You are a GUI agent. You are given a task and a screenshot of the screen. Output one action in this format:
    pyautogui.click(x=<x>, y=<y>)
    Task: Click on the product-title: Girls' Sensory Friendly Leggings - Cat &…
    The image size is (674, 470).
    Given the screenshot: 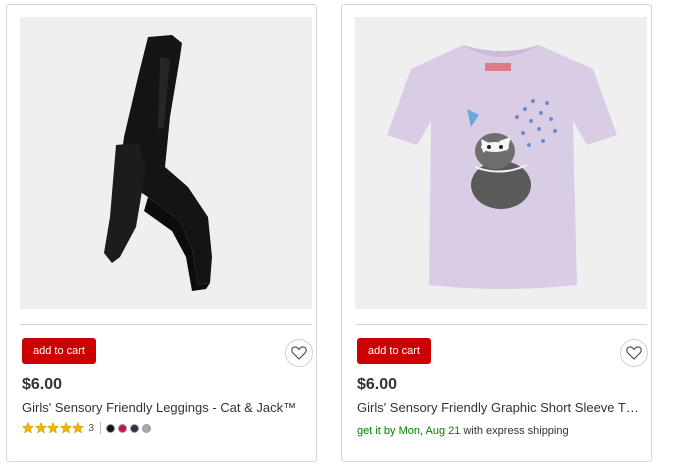 What is the action you would take?
    pyautogui.click(x=167, y=407)
    